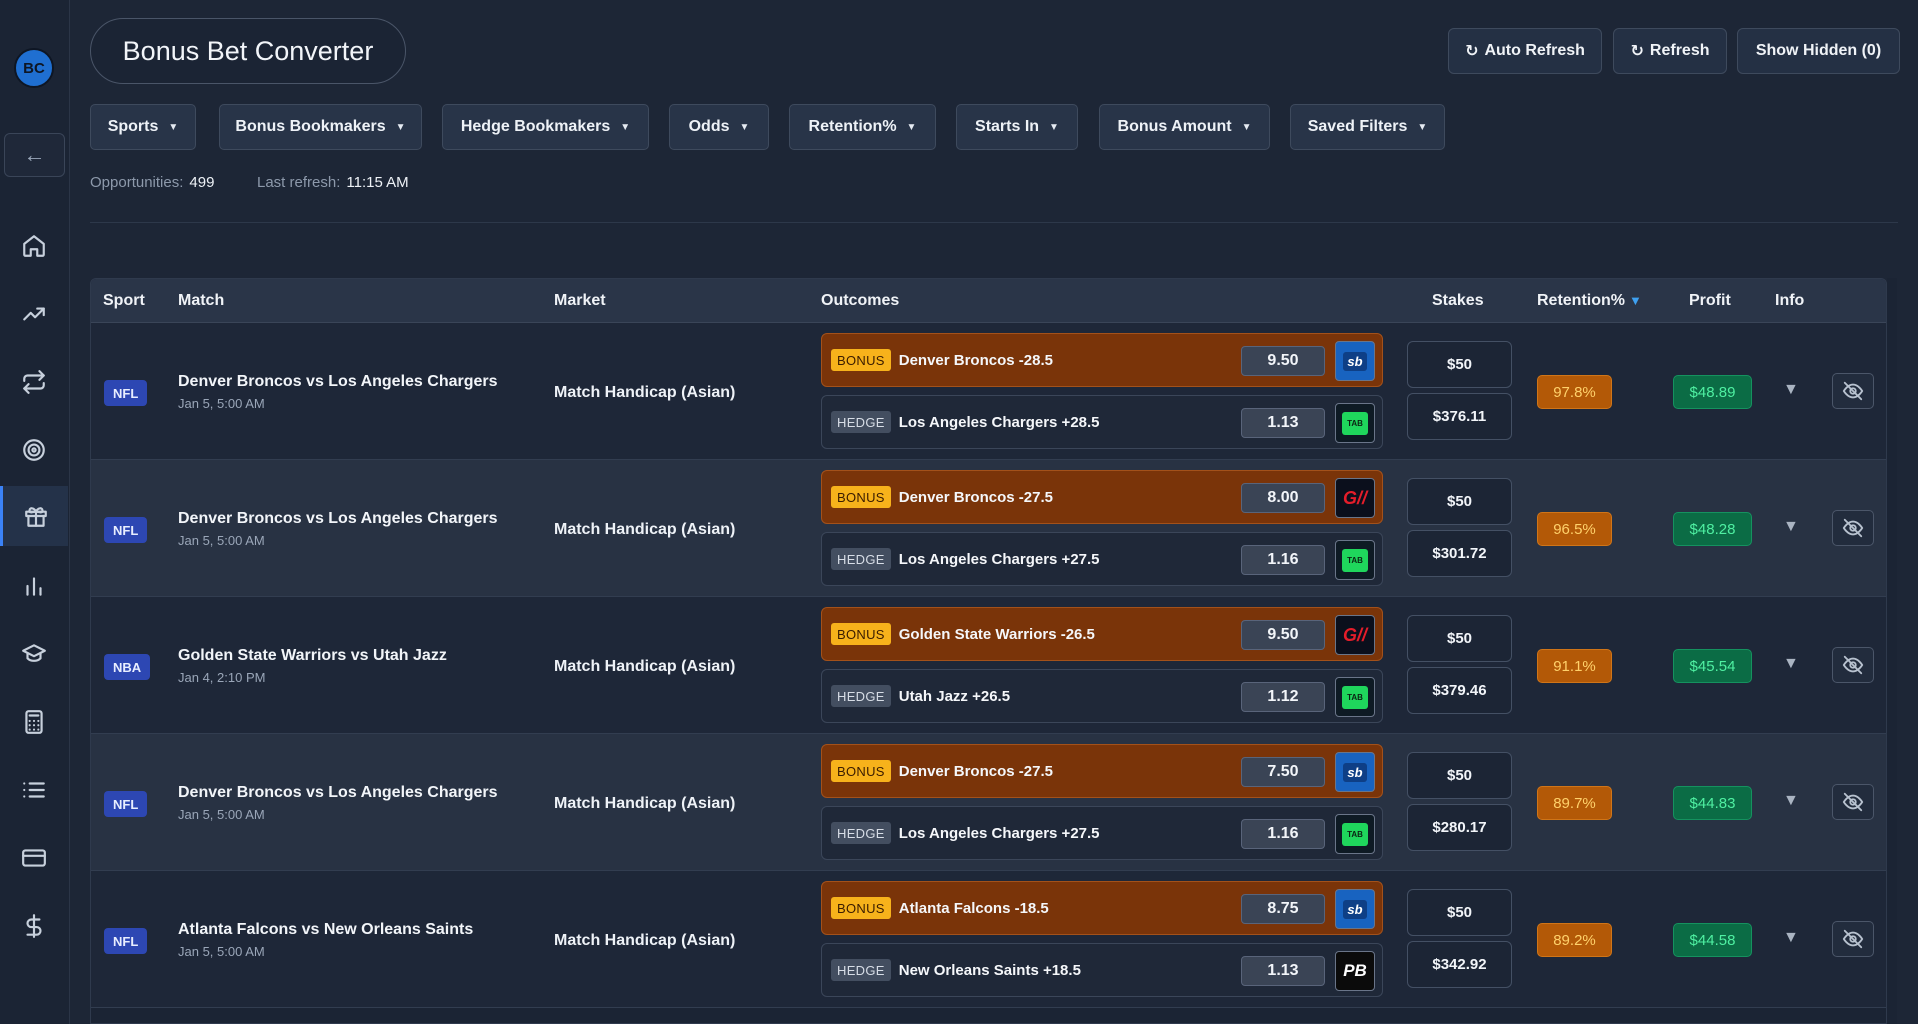 The width and height of the screenshot is (1918, 1024). What do you see at coordinates (1818, 51) in the screenshot?
I see `show-hidden-button: Show Hidden (0)` at bounding box center [1818, 51].